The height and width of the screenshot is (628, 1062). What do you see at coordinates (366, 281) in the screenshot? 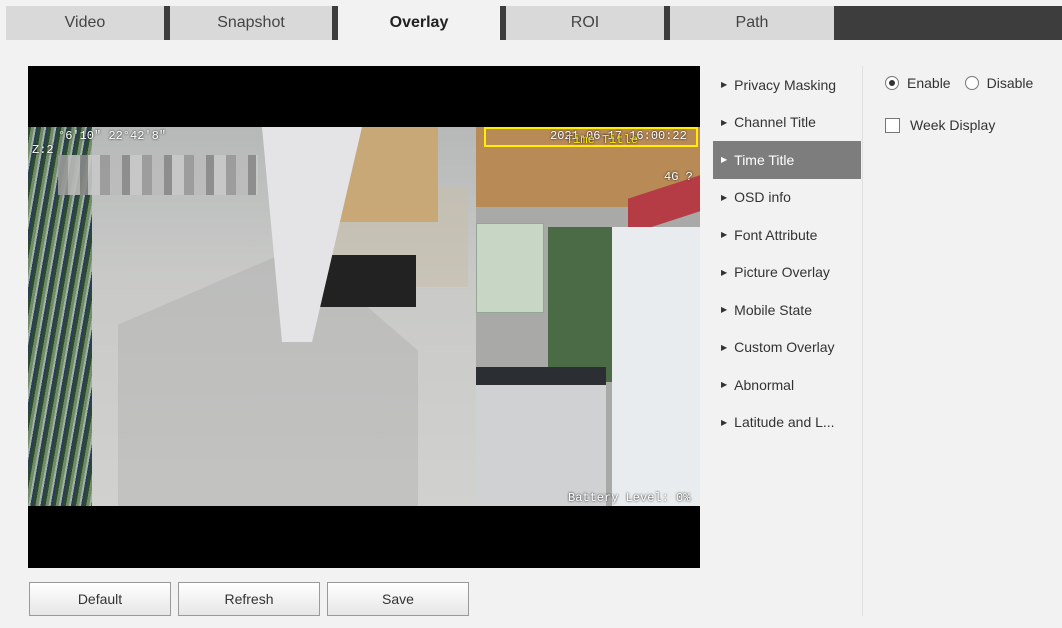
I see `scene-dark-box` at bounding box center [366, 281].